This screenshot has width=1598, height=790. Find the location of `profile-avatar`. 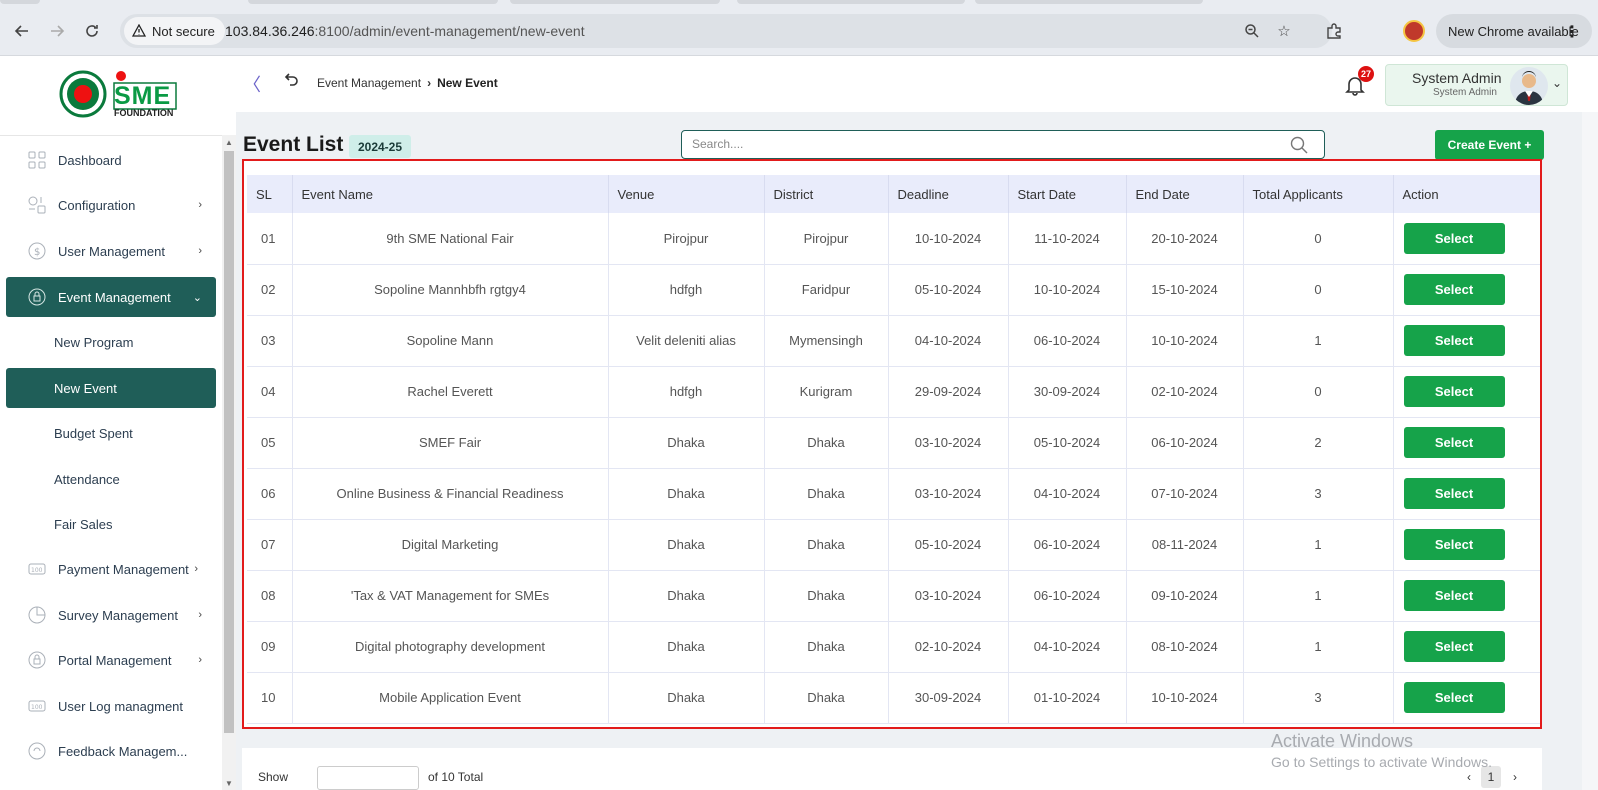

profile-avatar is located at coordinates (1414, 31).